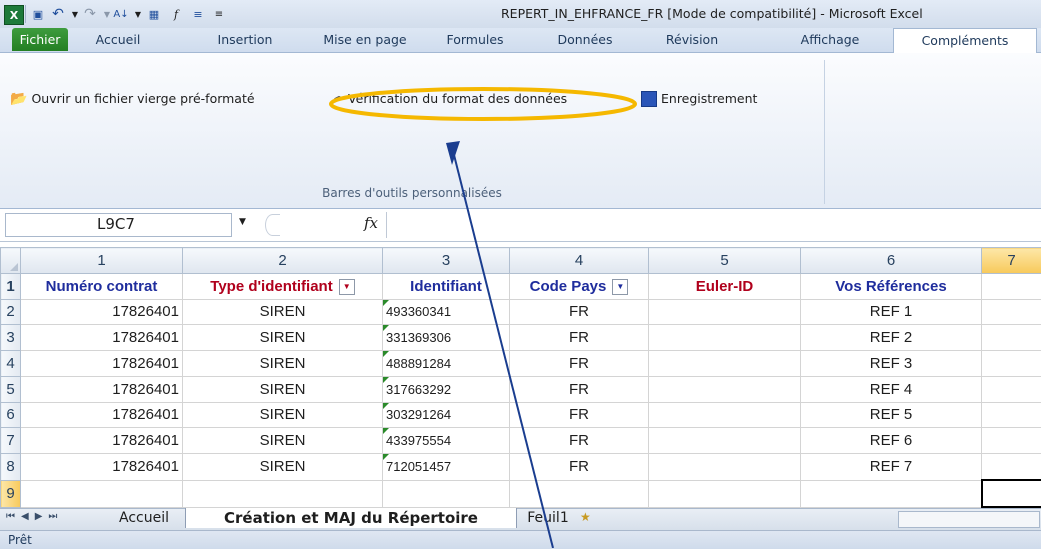 Image resolution: width=1041 pixels, height=549 pixels. Describe the element at coordinates (351, 518) in the screenshot. I see `sheet-tab-repertoire: Création et MAJ du Répertoire` at that location.